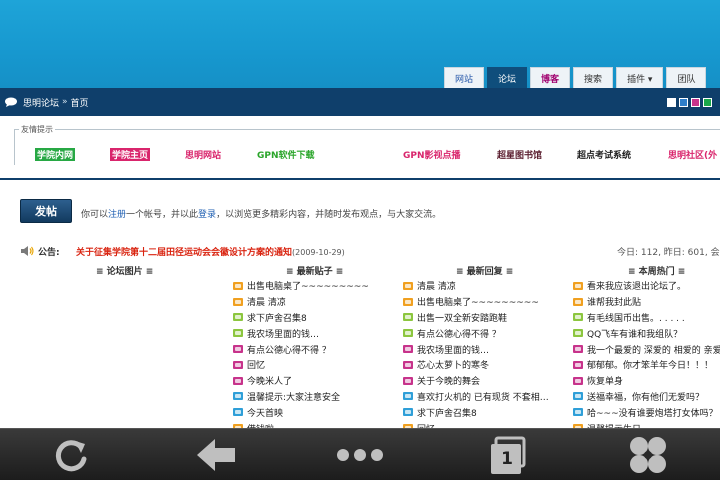 The image size is (720, 480). I want to click on forum-stats: 今日: 112, 昨日: 601, 会员, so click(668, 253).